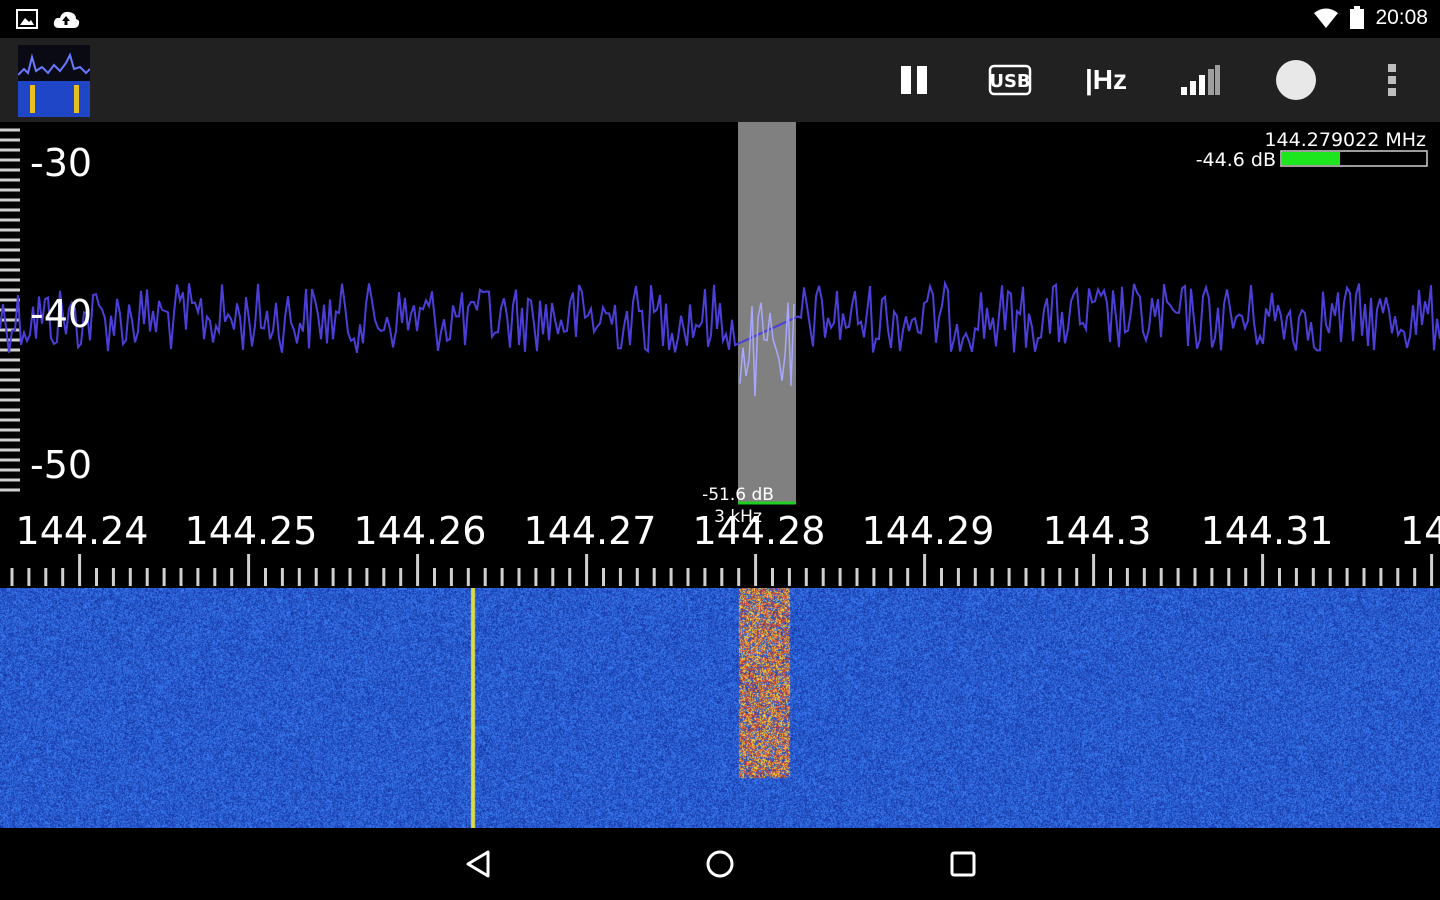 The image size is (1440, 900). I want to click on home-button, so click(720, 864).